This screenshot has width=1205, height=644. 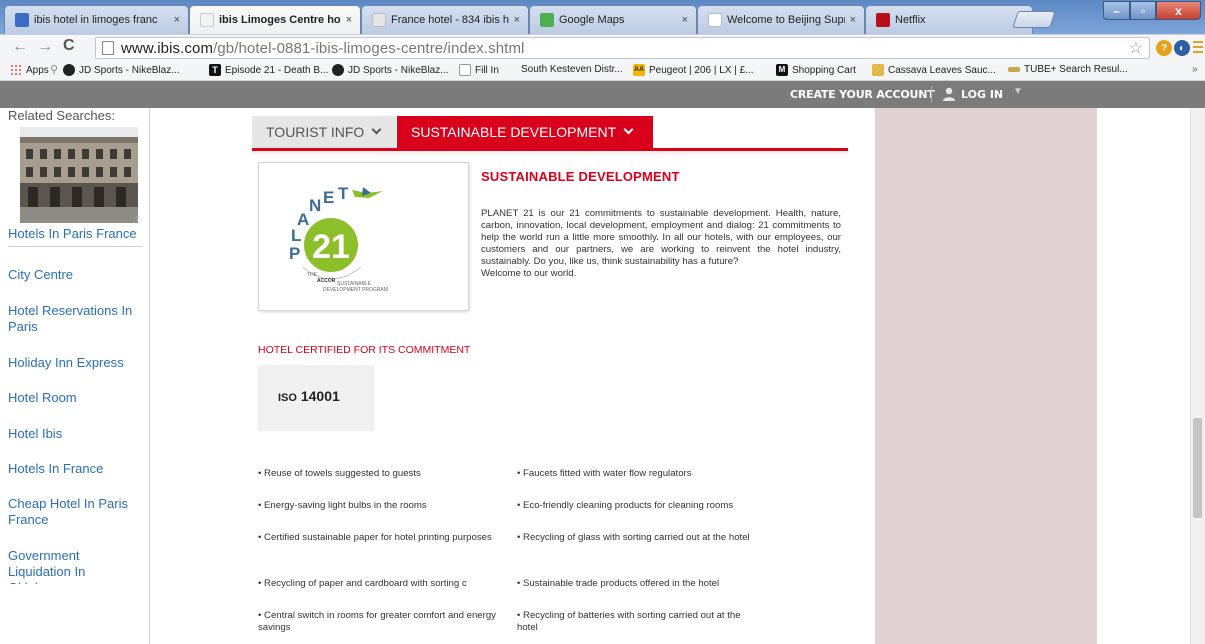 What do you see at coordinates (75, 236) in the screenshot?
I see `sidebar-link: Hotels In Paris France` at bounding box center [75, 236].